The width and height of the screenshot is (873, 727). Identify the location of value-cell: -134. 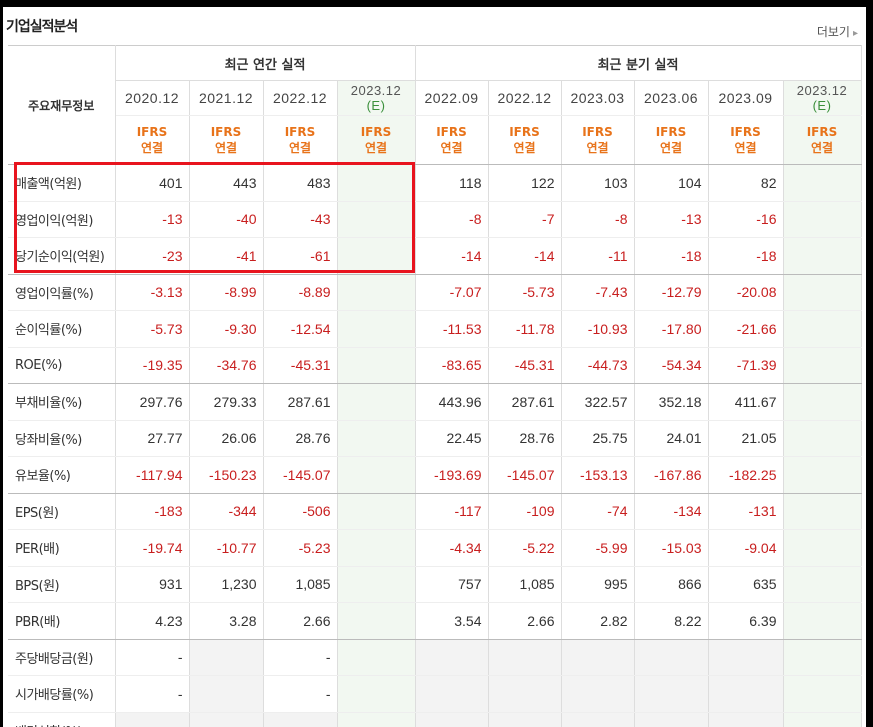
(671, 511).